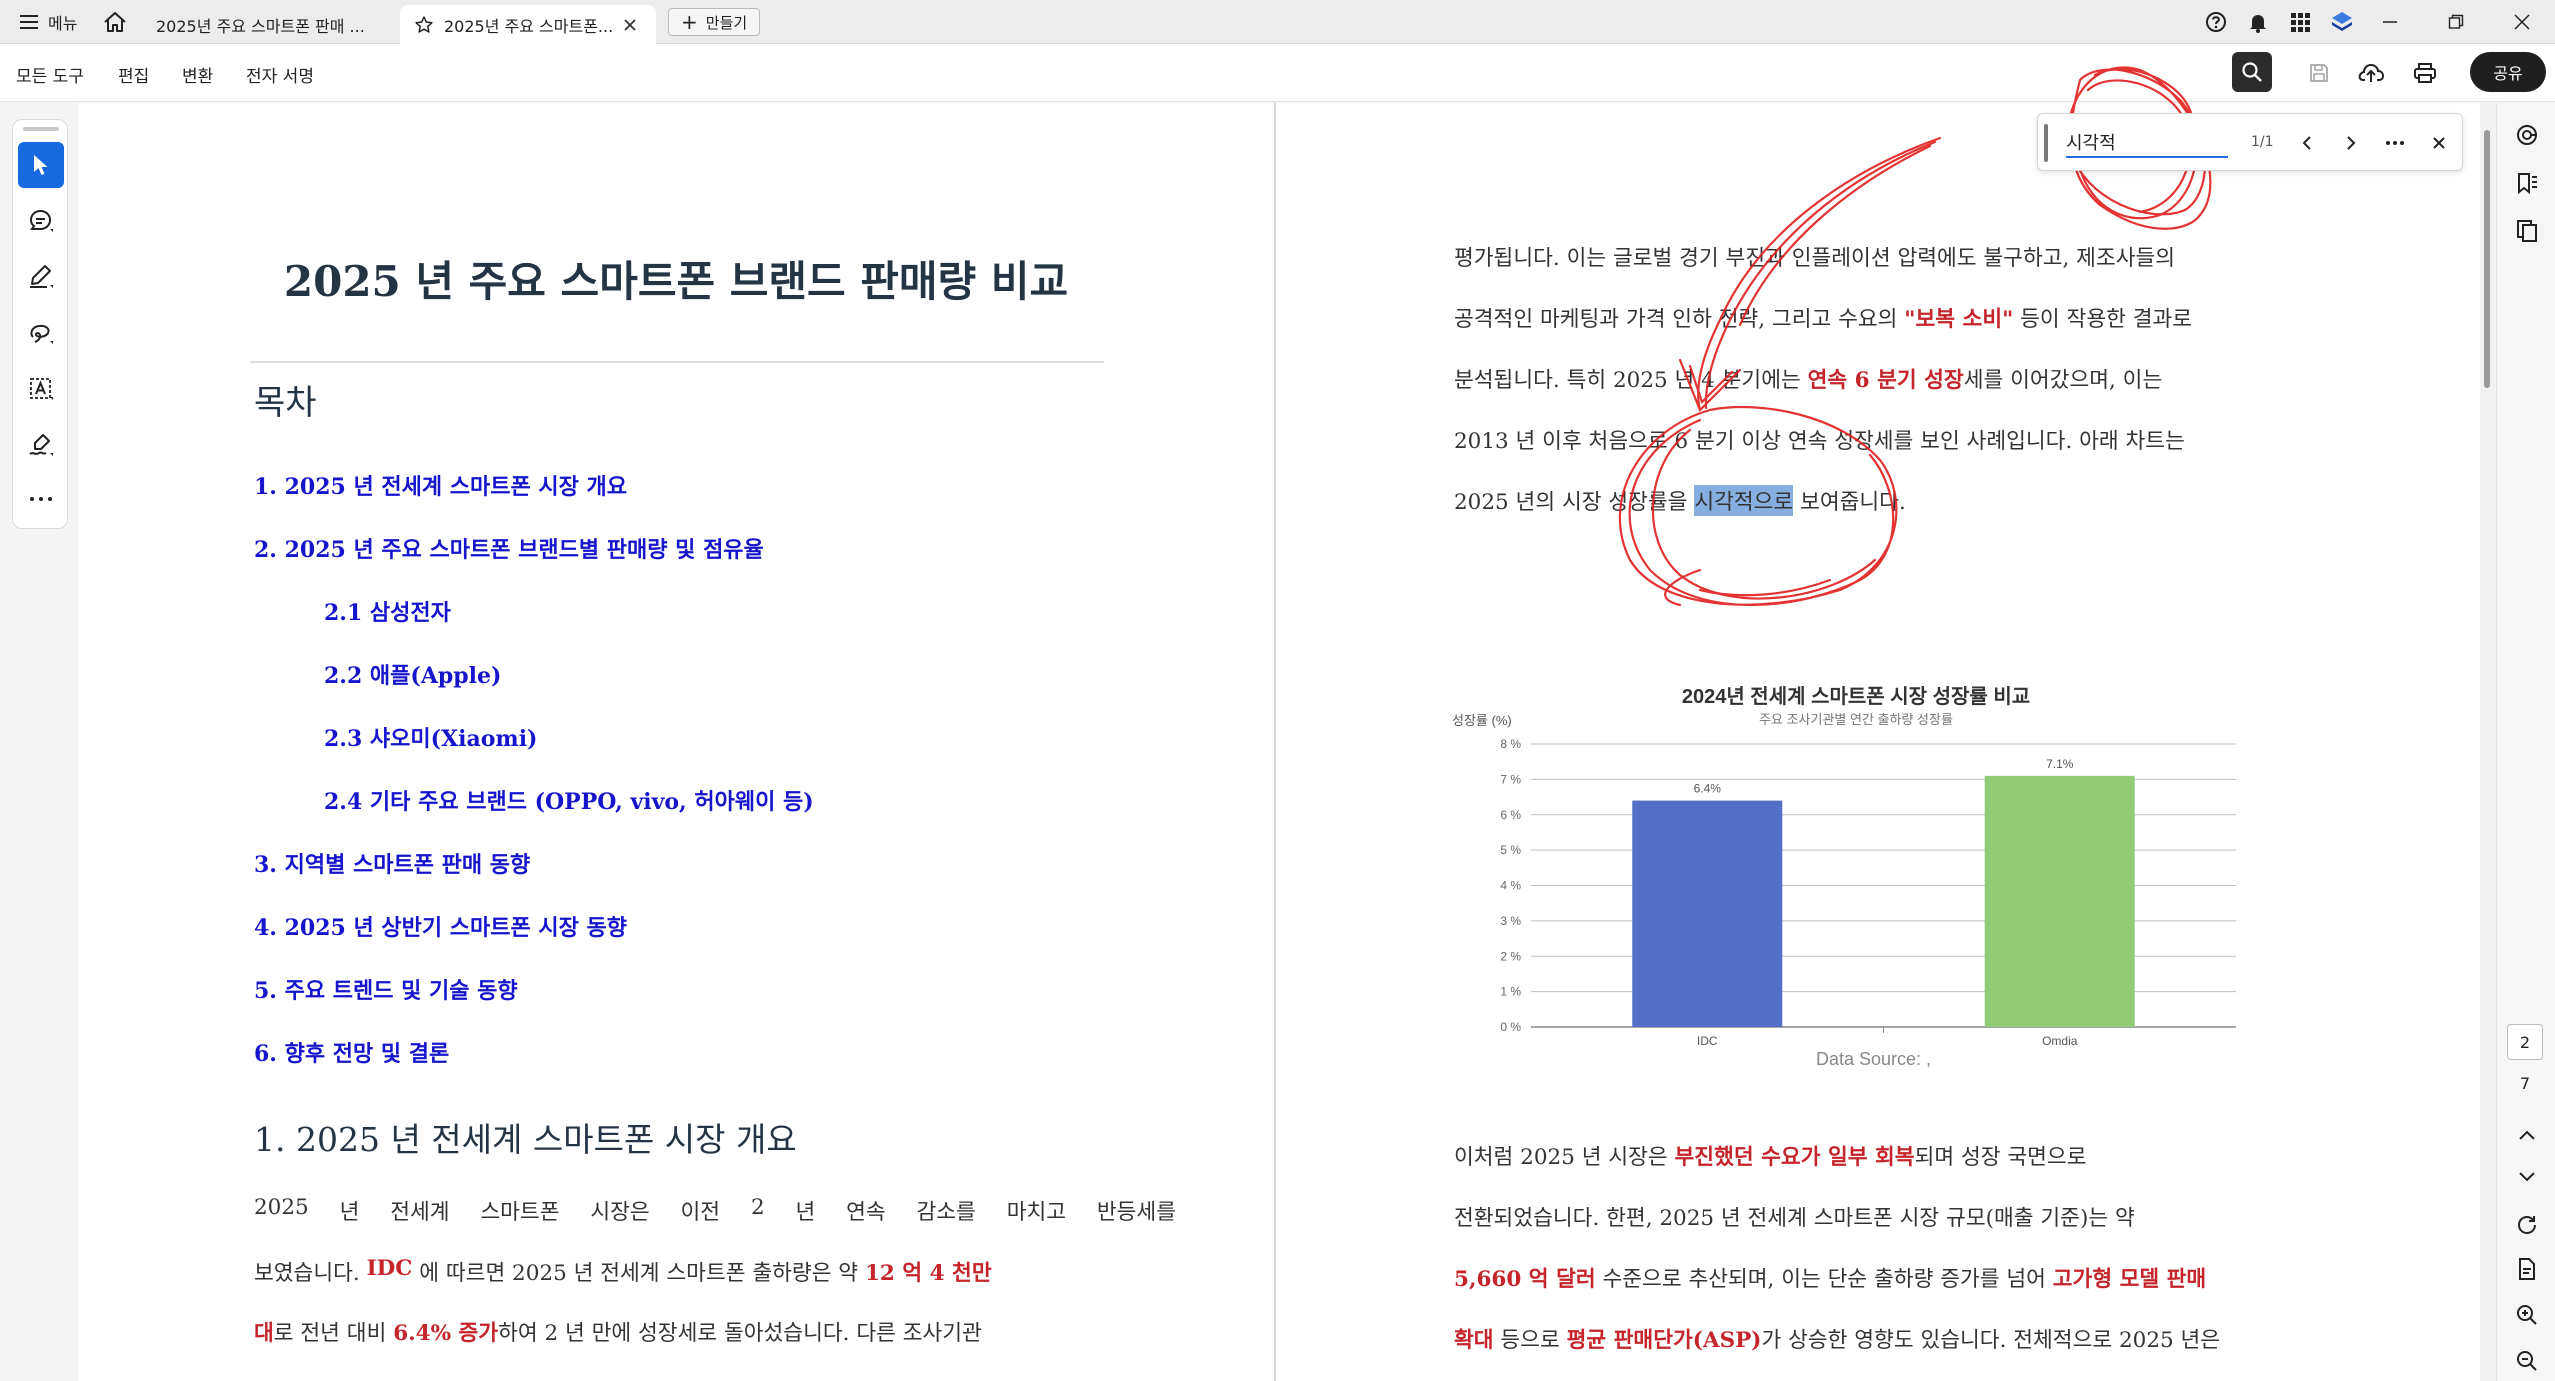  Describe the element at coordinates (2527, 1177) in the screenshot. I see `chevron-down-icon` at that location.